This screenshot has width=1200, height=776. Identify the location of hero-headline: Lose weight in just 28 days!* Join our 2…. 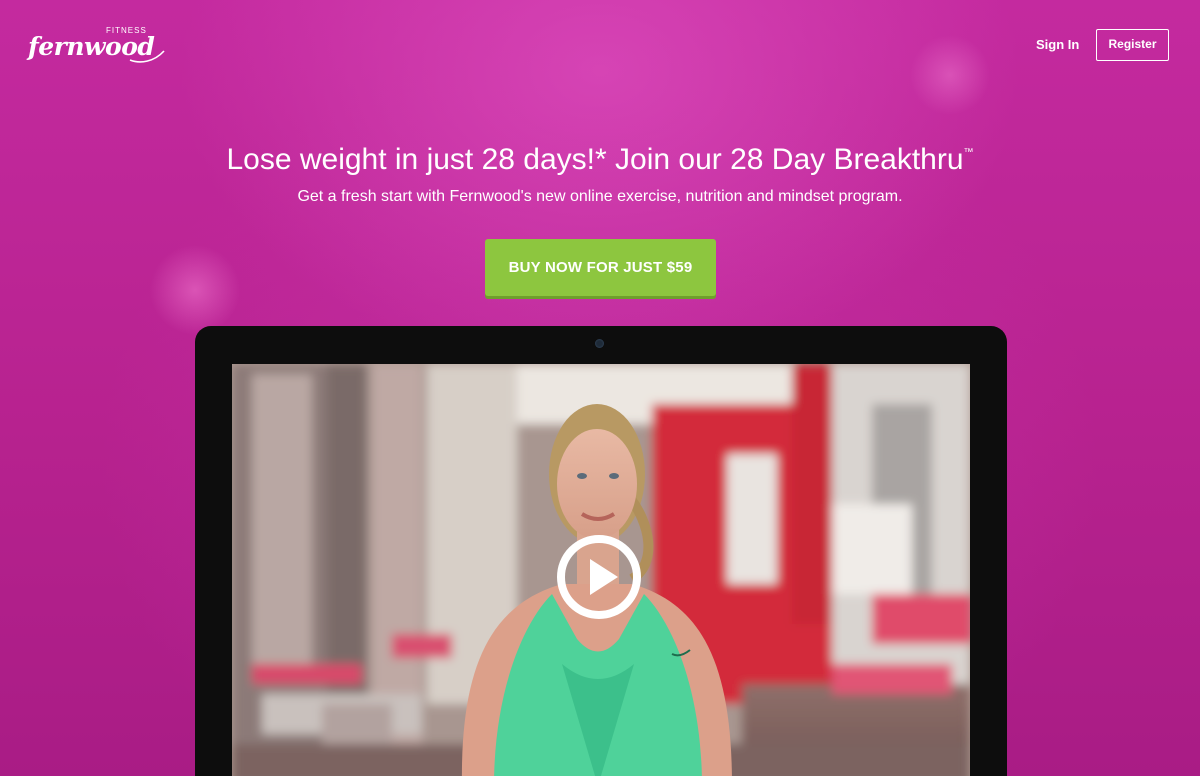
(600, 160).